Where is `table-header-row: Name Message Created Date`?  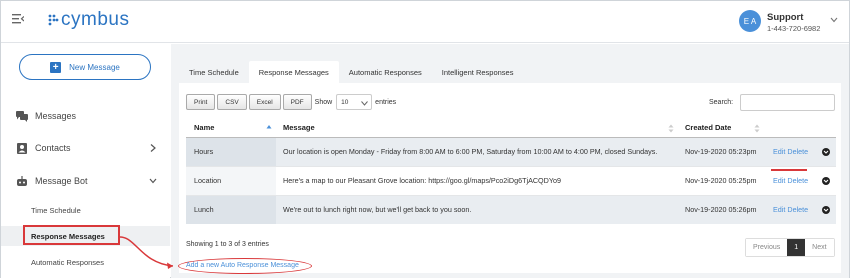
table-header-row: Name Message Created Date is located at coordinates (511, 128).